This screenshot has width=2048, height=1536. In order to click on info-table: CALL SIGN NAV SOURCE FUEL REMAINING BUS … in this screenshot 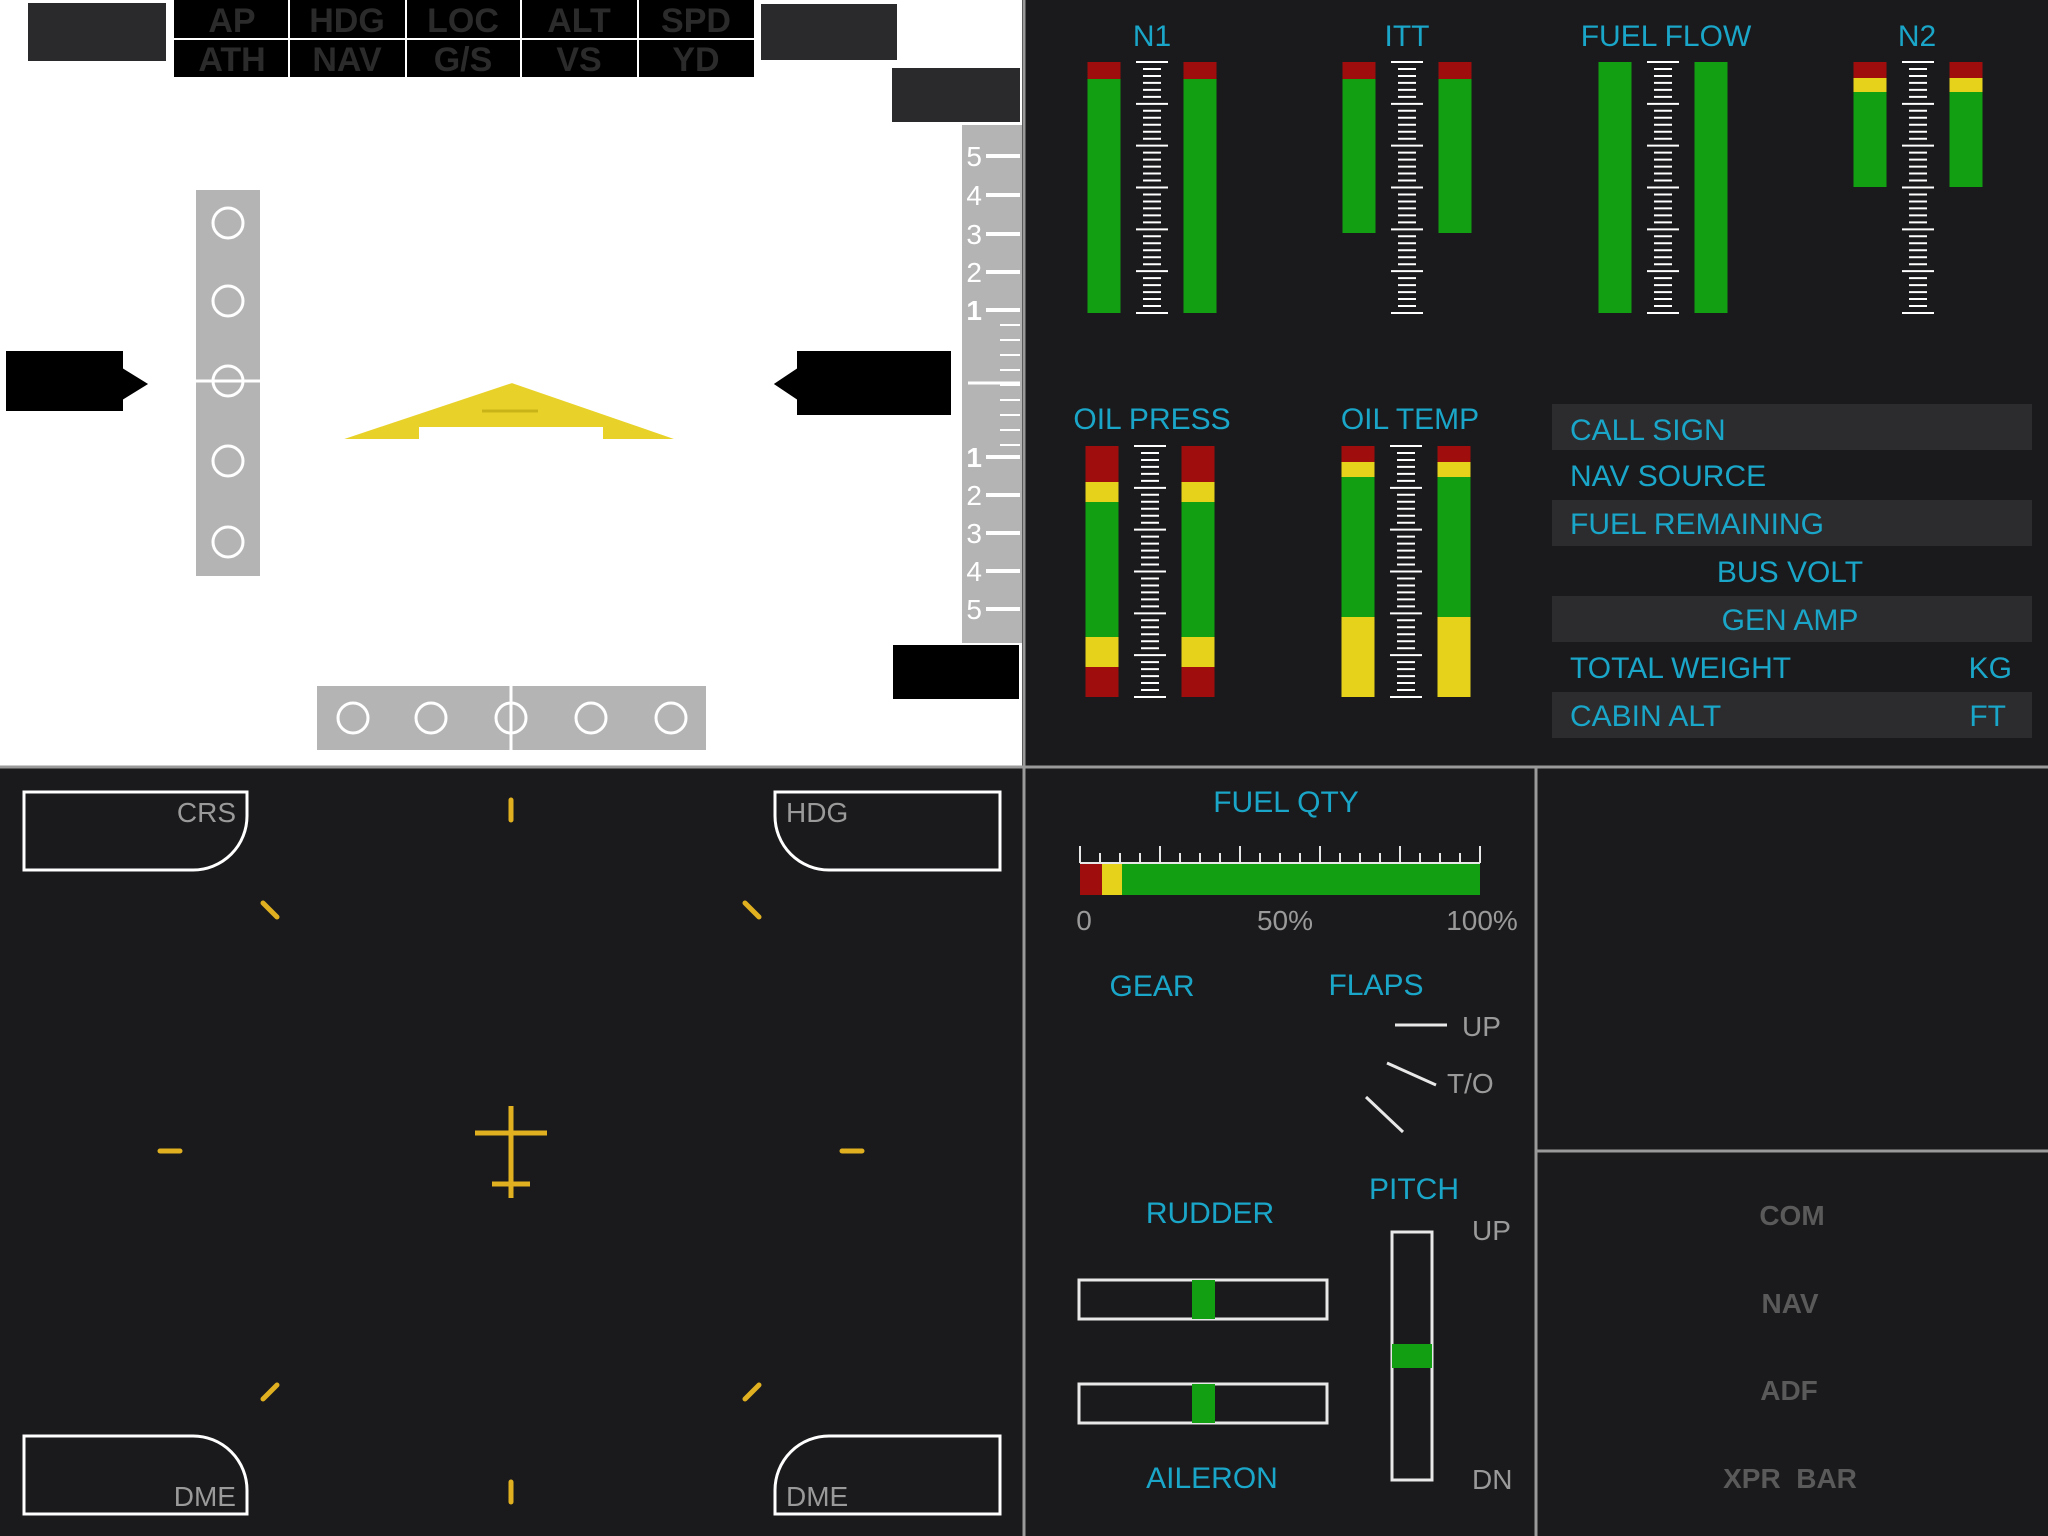, I will do `click(1792, 571)`.